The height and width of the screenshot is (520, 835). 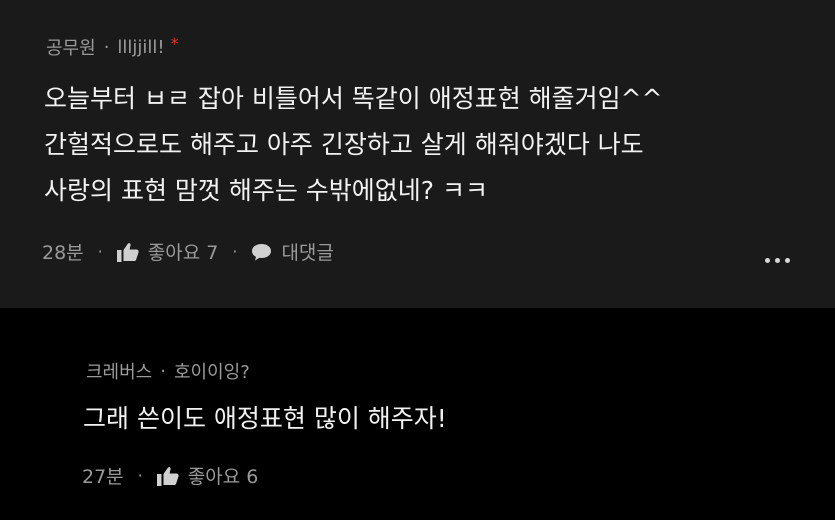 I want to click on author-name: 공무원, so click(x=71, y=47).